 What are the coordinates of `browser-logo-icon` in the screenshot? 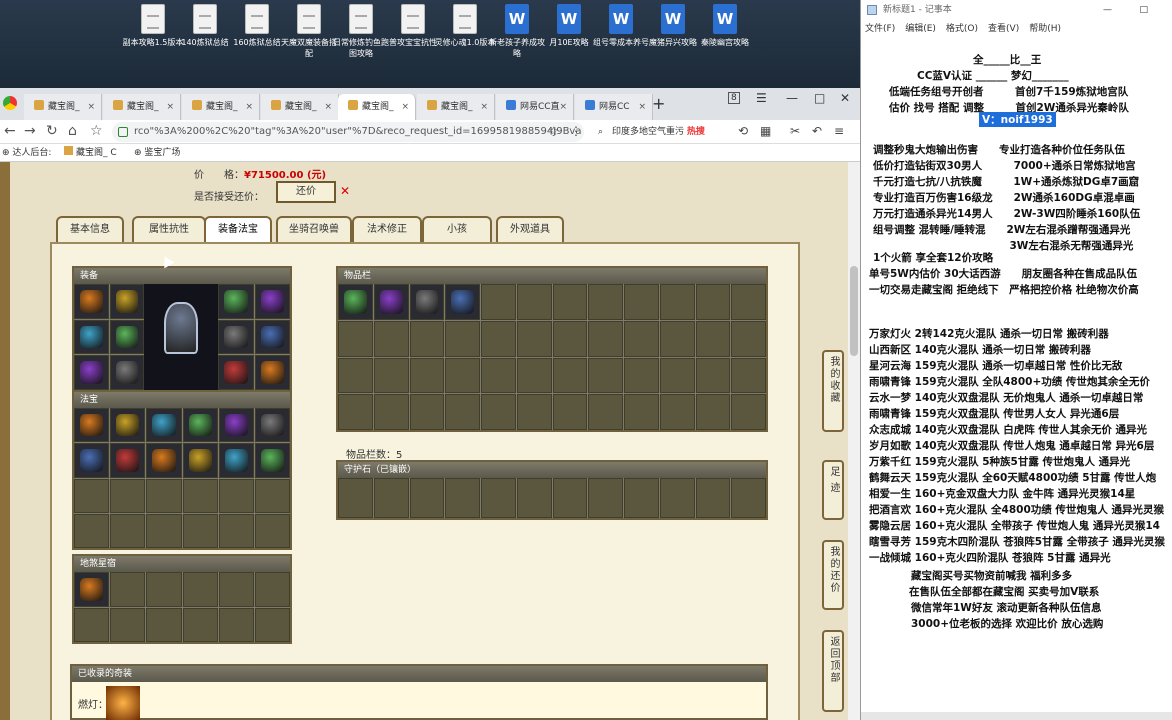 It's located at (10, 103).